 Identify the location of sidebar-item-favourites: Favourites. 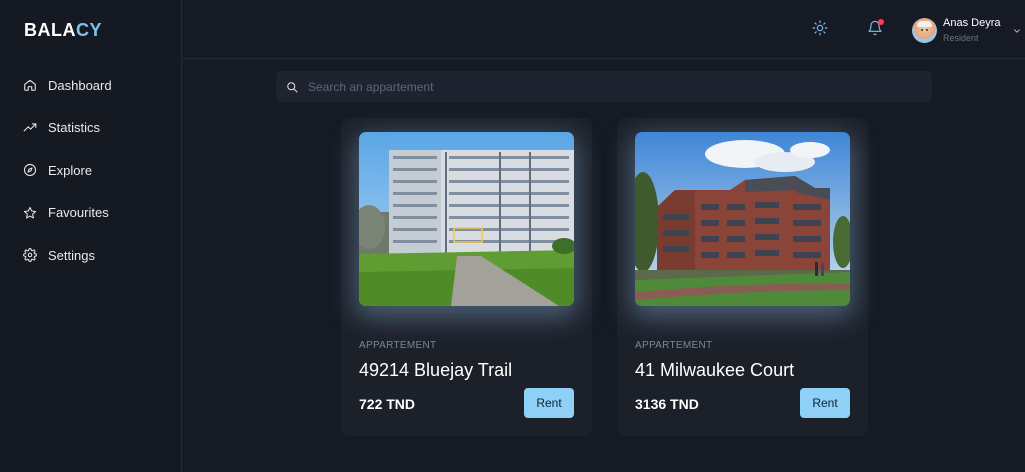
(91, 213).